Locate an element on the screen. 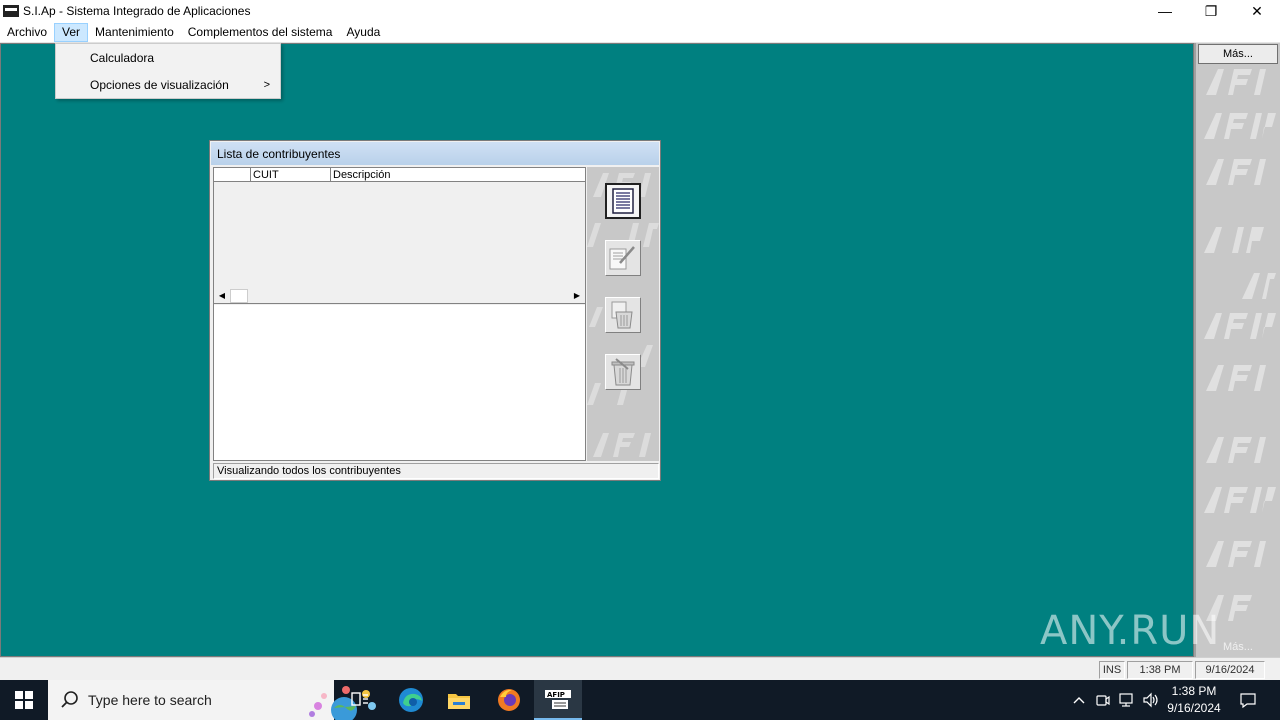  taskbar-search-box: Type here to search is located at coordinates (212, 700).